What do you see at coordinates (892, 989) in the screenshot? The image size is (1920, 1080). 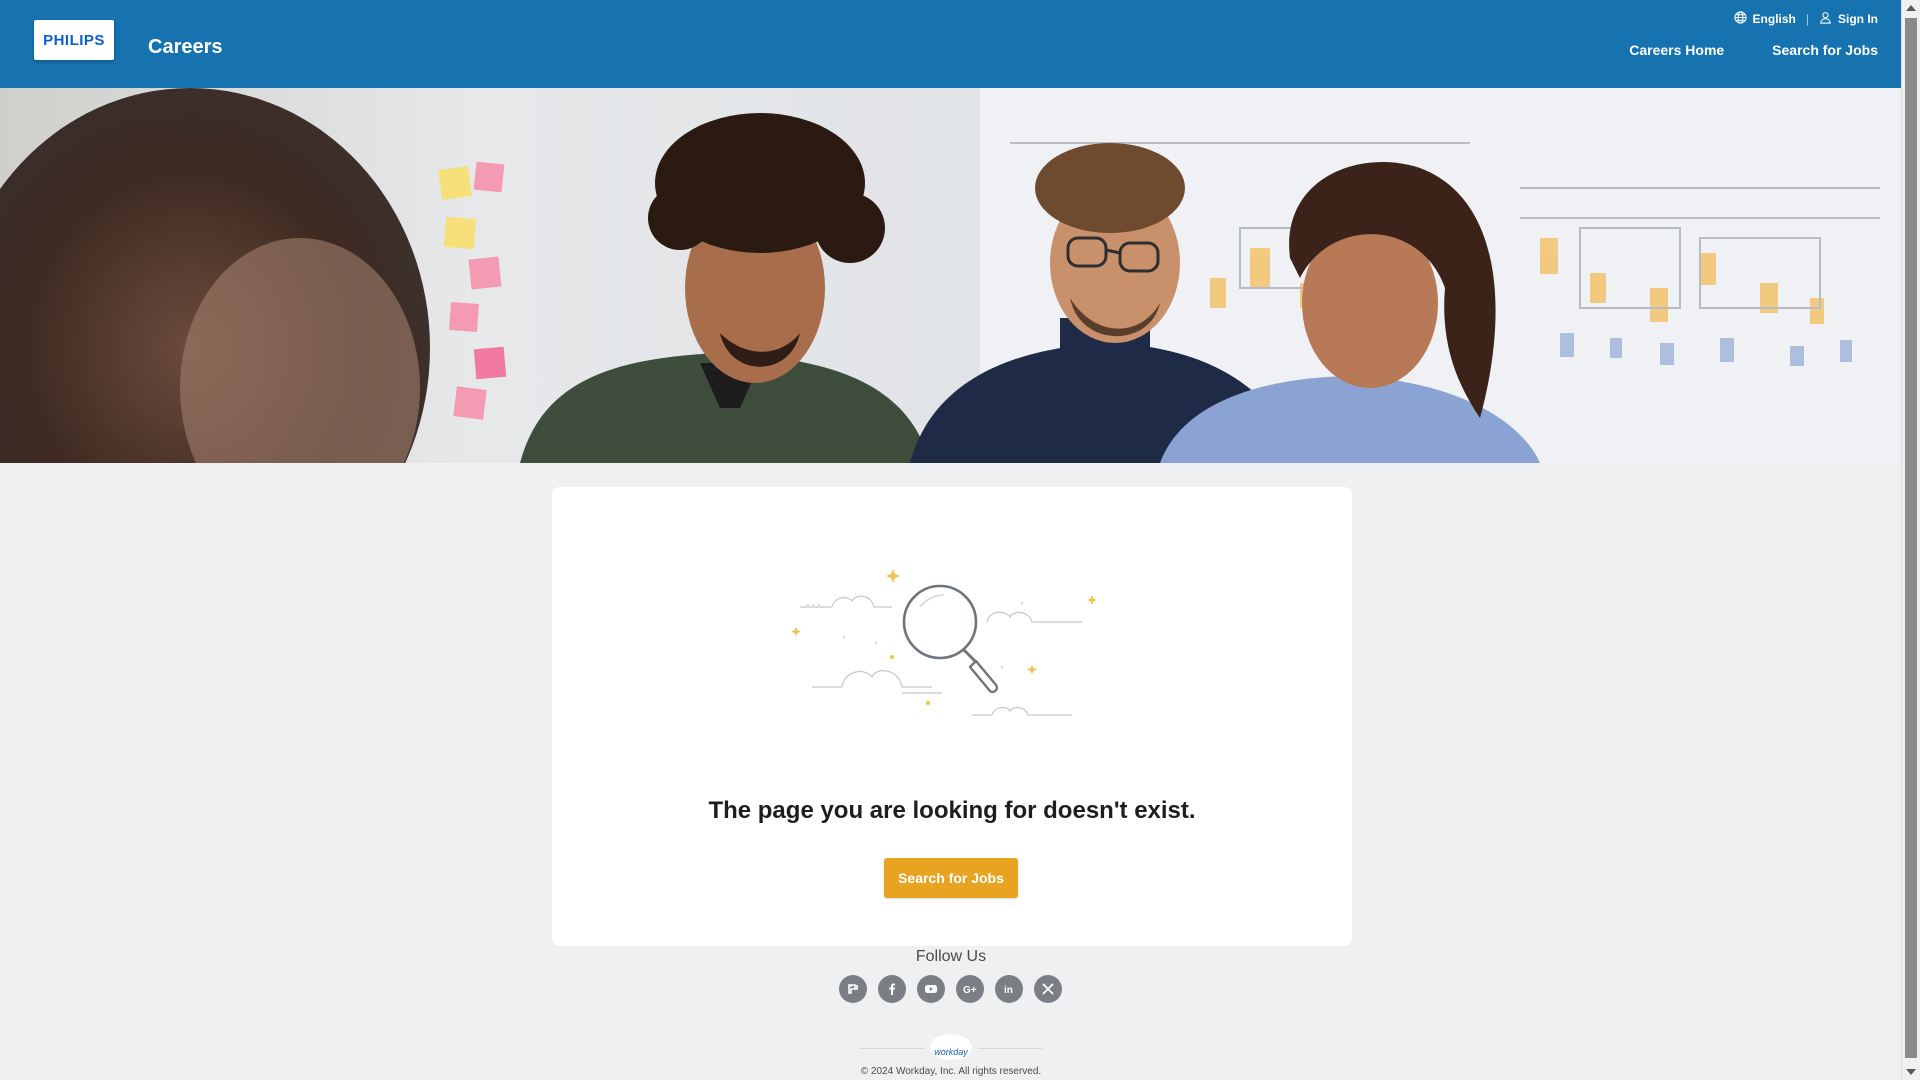 I see `facebook-icon` at bounding box center [892, 989].